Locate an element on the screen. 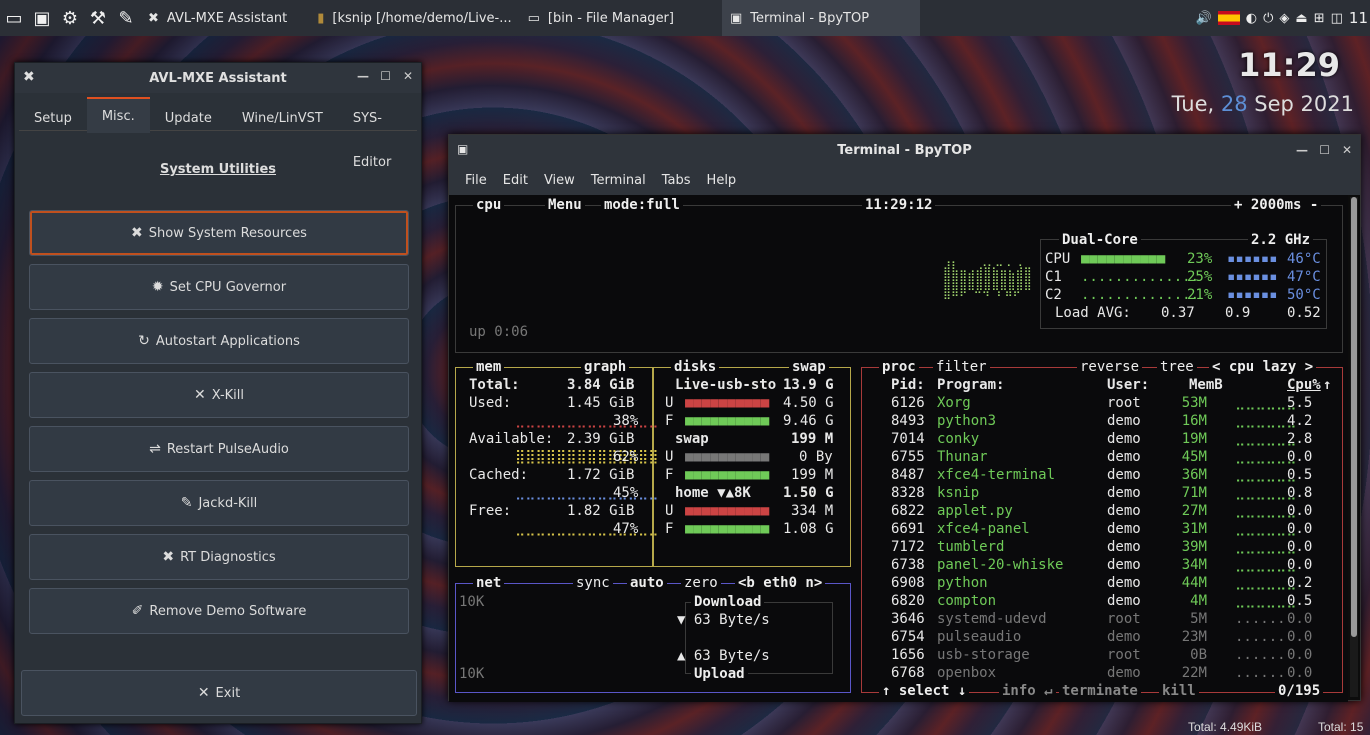 This screenshot has height=735, width=1370. task-terminal: ▣ Terminal - BpyTOP is located at coordinates (820, 18).